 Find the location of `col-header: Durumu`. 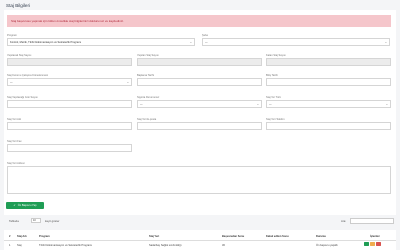

col-header: Durumu is located at coordinates (321, 236).